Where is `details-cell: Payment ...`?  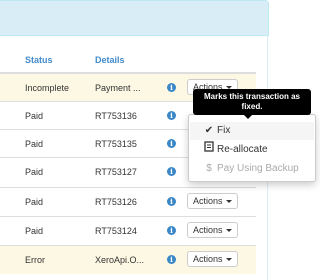 details-cell: Payment ... is located at coordinates (118, 88).